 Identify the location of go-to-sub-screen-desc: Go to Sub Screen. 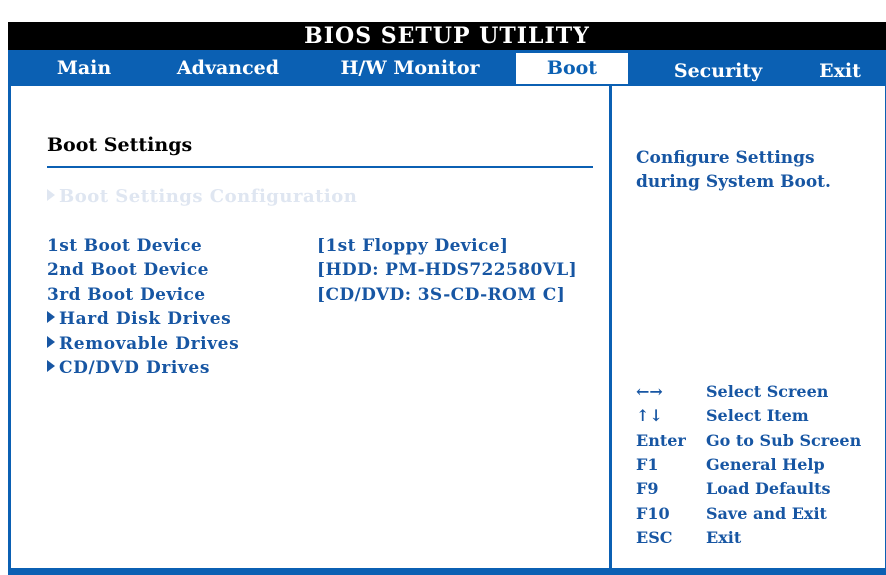
(784, 440).